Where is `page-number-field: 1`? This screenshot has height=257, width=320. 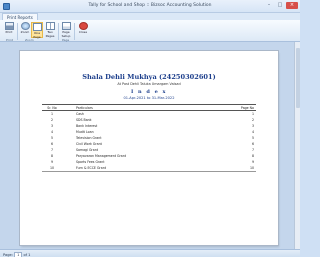
page-number-field: 1 is located at coordinates (18, 254).